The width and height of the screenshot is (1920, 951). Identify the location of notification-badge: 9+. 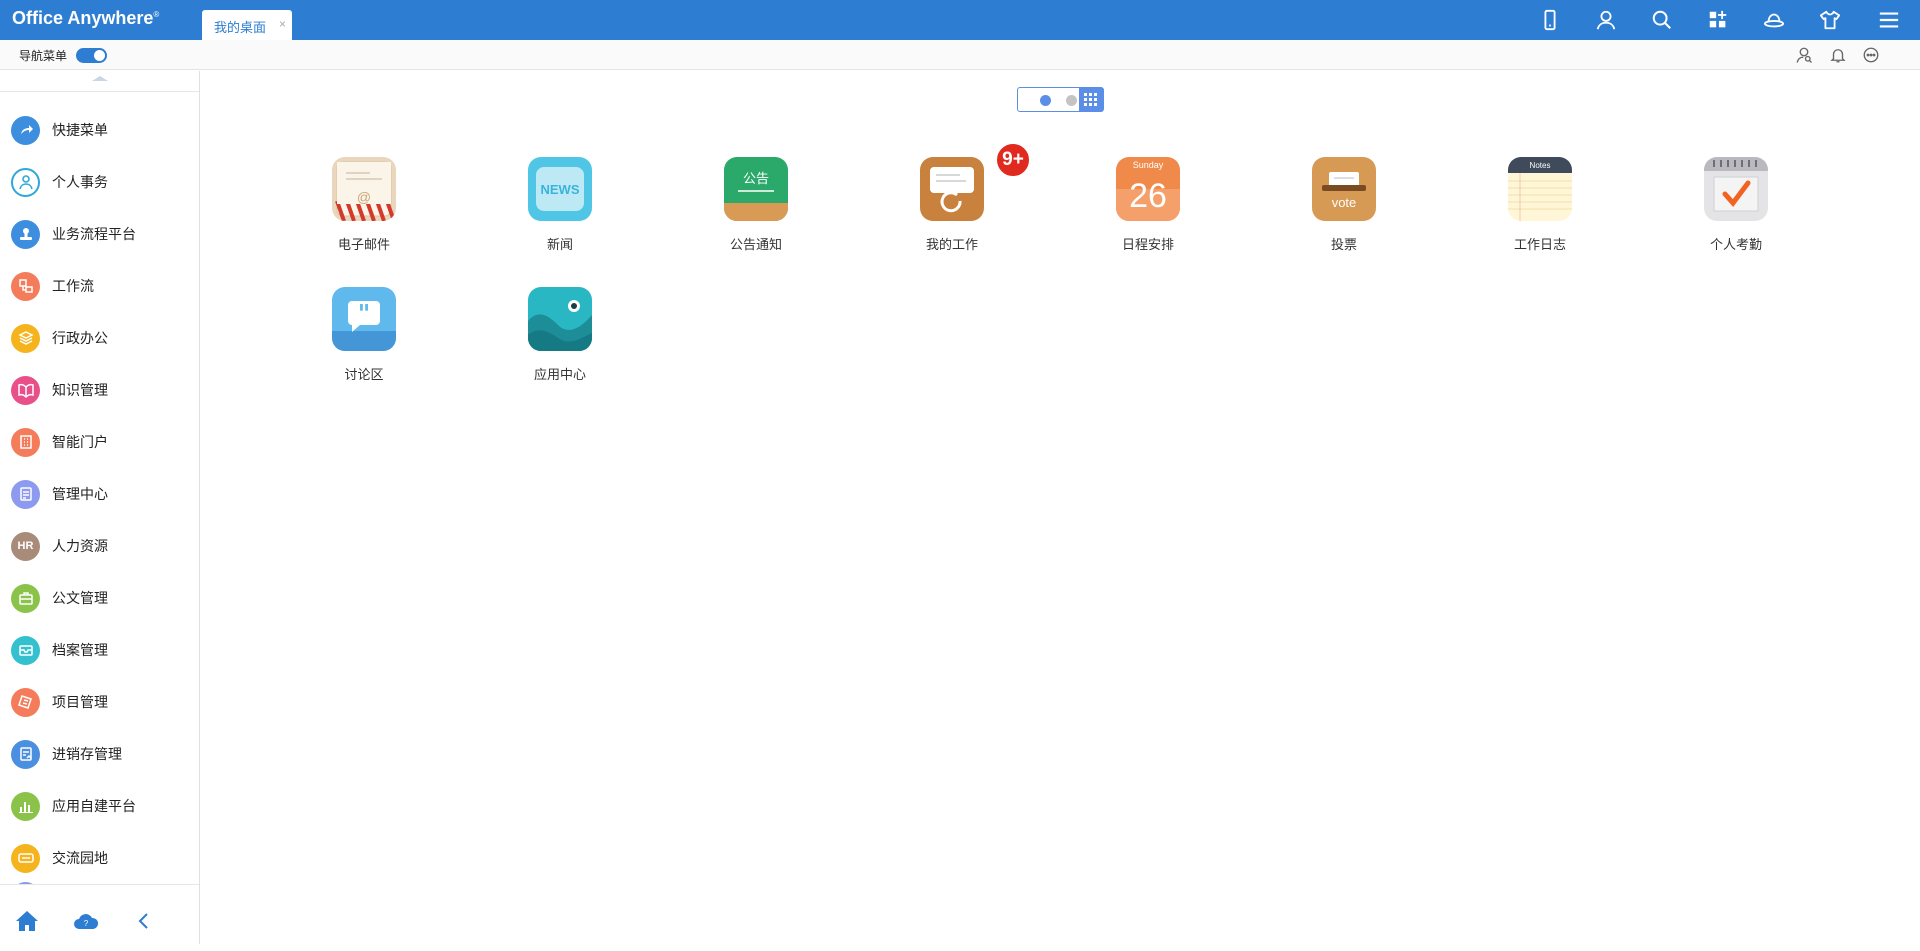
(1013, 160).